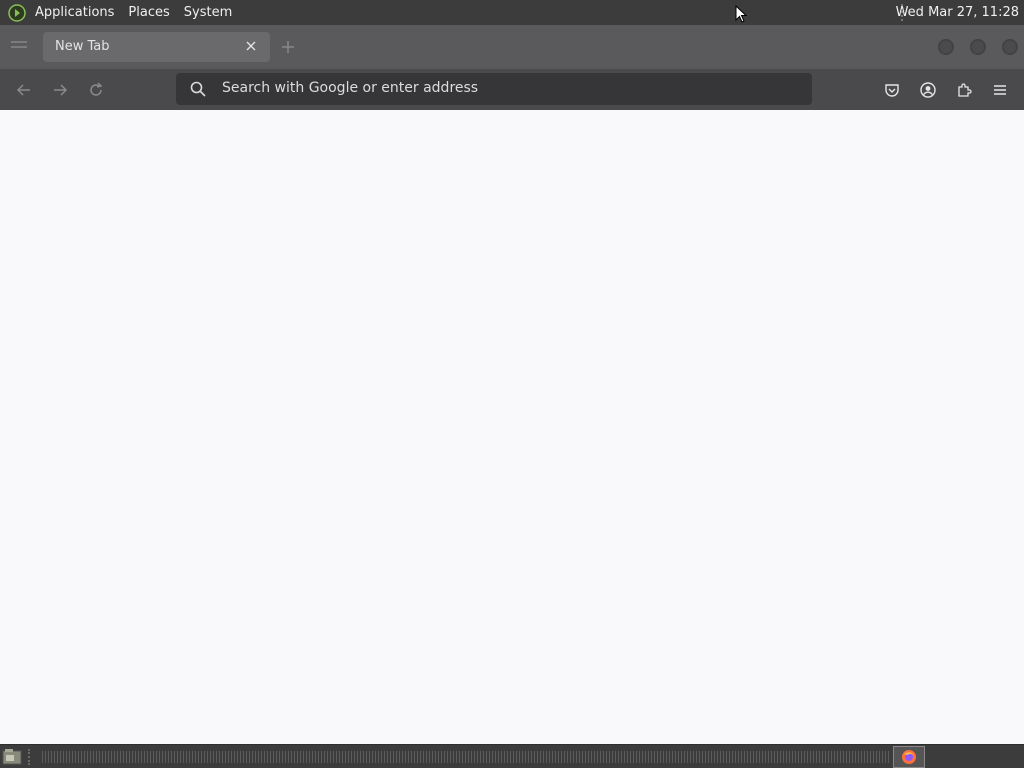 Image resolution: width=1024 pixels, height=768 pixels. Describe the element at coordinates (946, 47) in the screenshot. I see `minimize-button` at that location.